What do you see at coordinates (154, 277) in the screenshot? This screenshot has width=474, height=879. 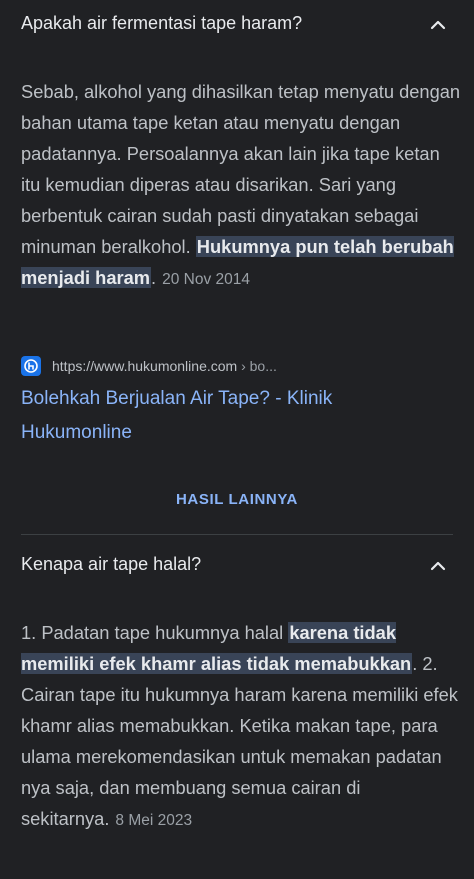 I see `faq-answer-1-suffix: .` at bounding box center [154, 277].